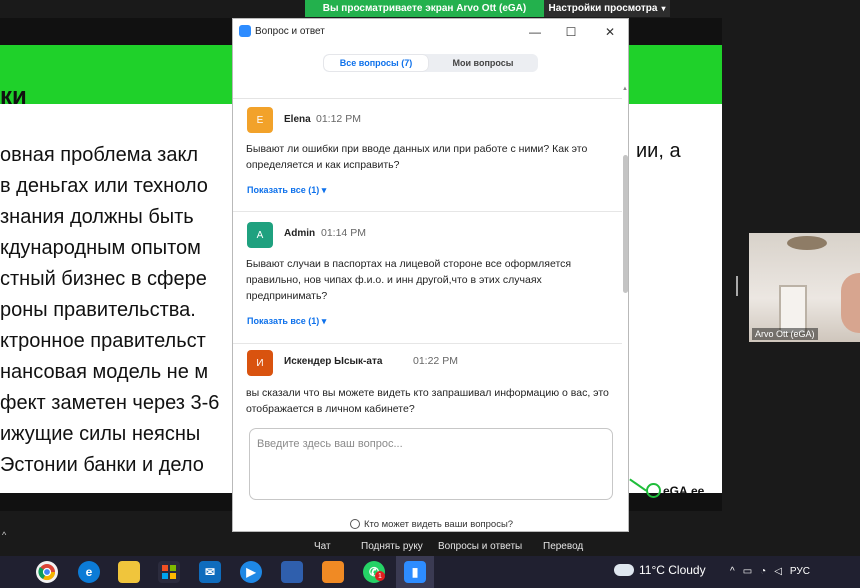 The image size is (860, 588). What do you see at coordinates (625, 89) in the screenshot?
I see `scroll-up-icon: ▲` at bounding box center [625, 89].